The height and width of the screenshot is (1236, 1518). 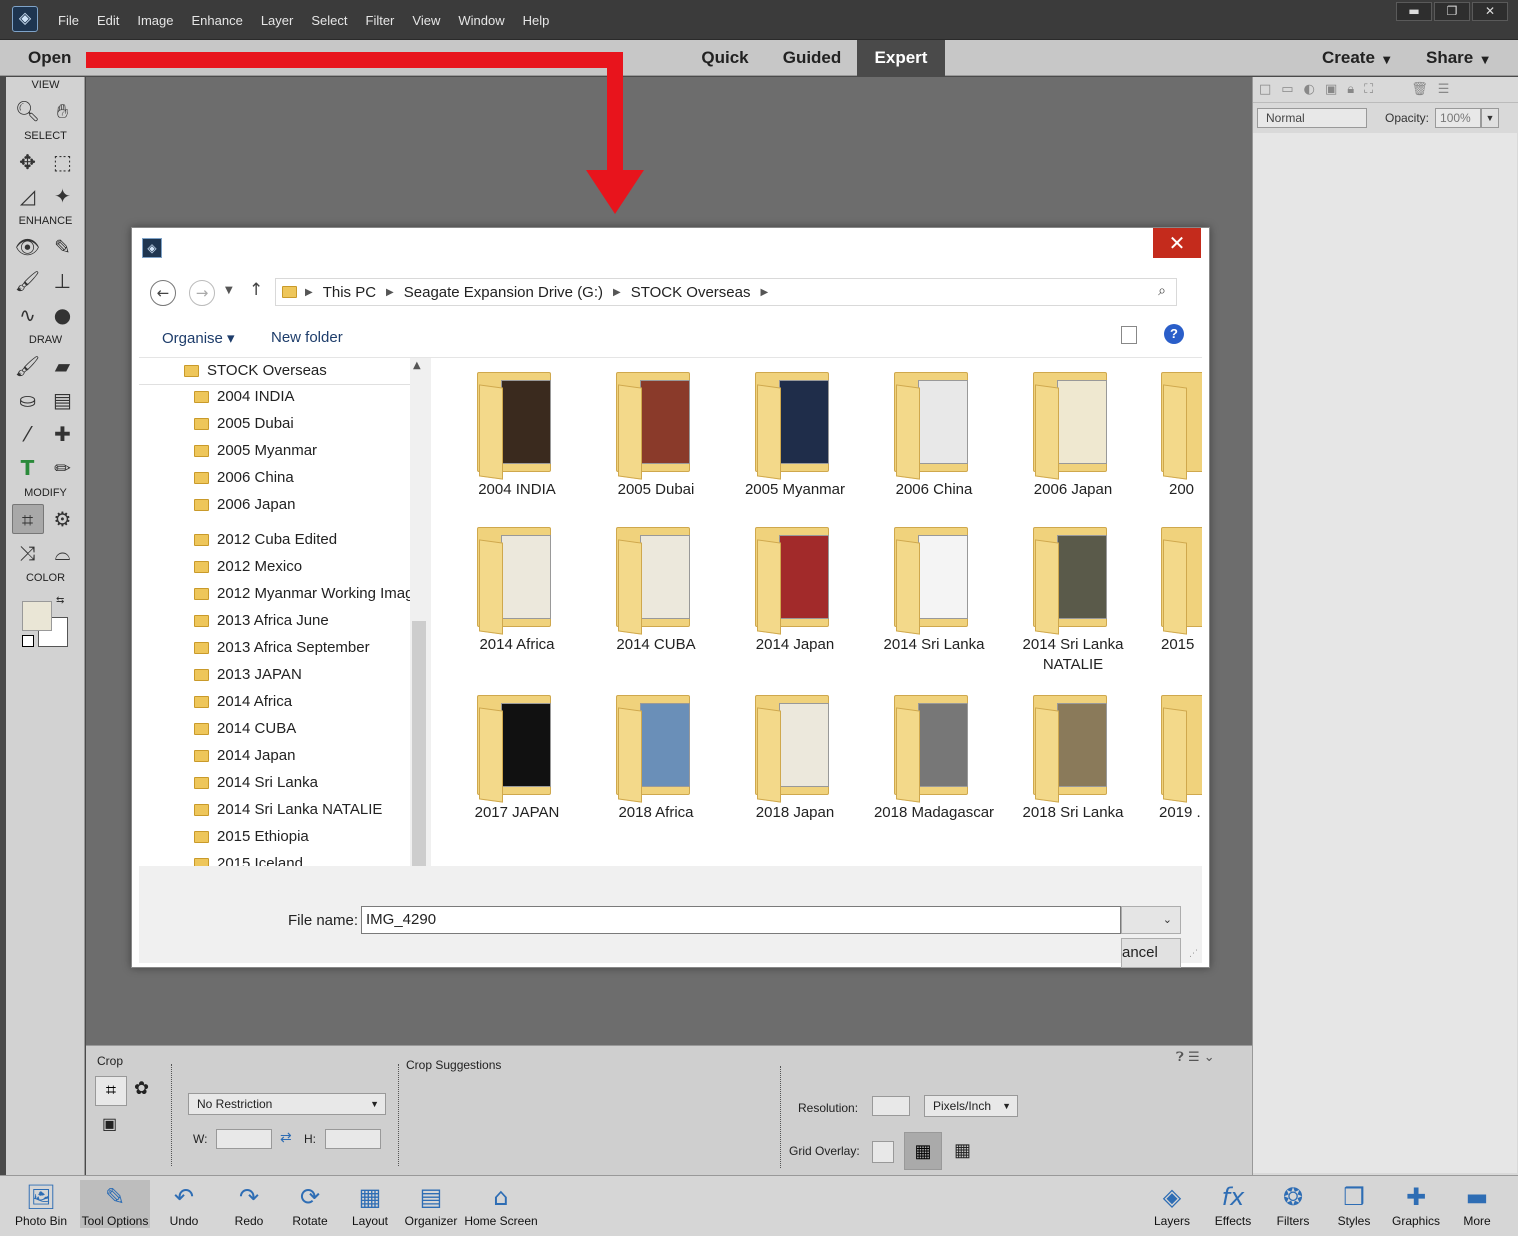 What do you see at coordinates (302, 647) in the screenshot?
I see `nav-item: 2013 Africa September` at bounding box center [302, 647].